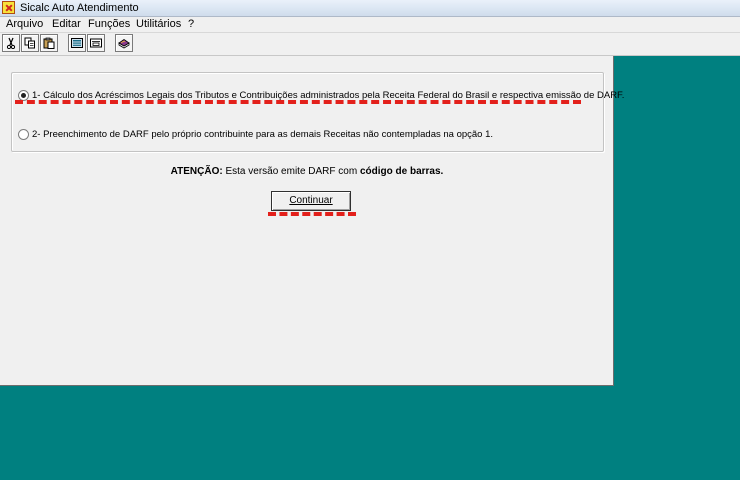  Describe the element at coordinates (401, 171) in the screenshot. I see `notice-emphasis: código de barras.` at that location.